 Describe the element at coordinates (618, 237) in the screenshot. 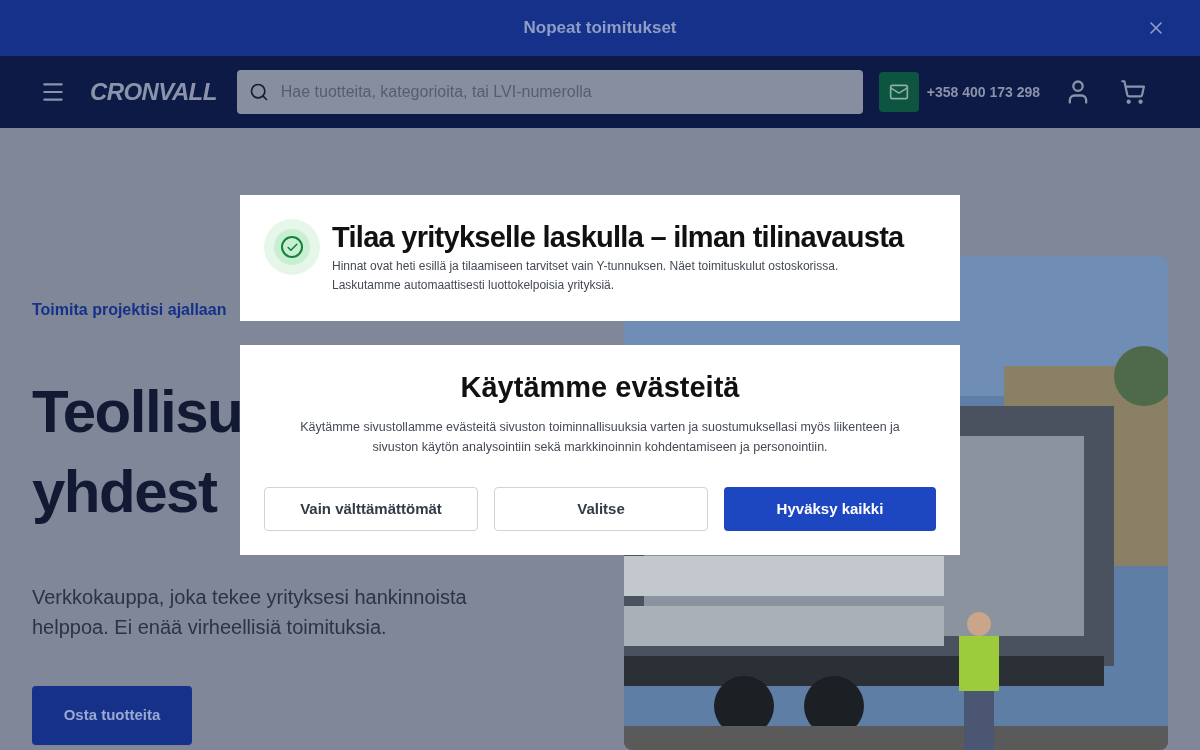

I see `notice-title: Tilaa yritykselle laskulla – ilman tilinavausta` at that location.